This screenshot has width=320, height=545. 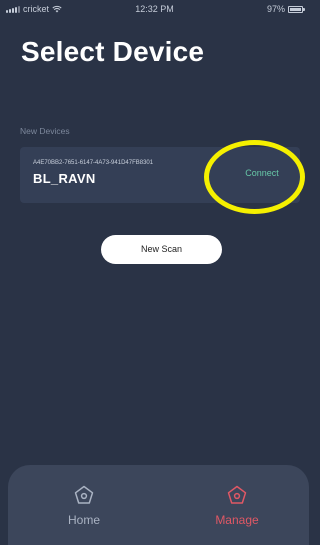 I want to click on connect-button: Connect, so click(x=262, y=173).